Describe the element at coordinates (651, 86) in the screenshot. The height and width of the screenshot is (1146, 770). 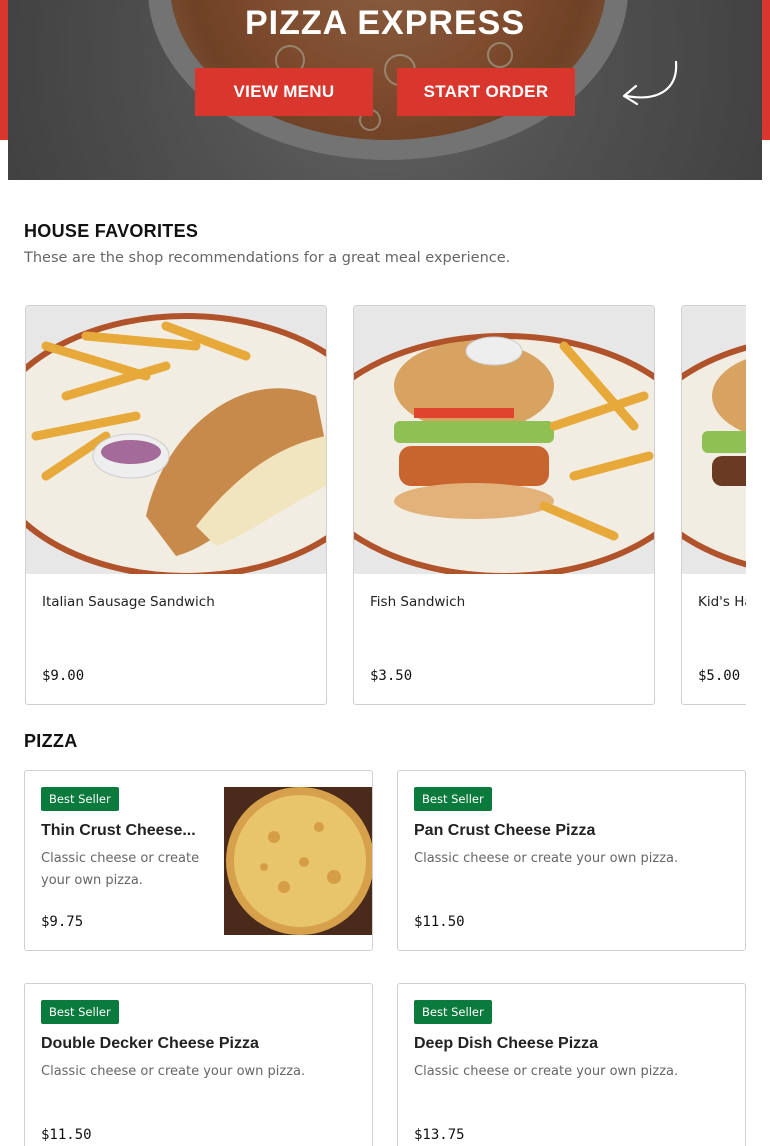
I see `curved-arrow-icon` at that location.